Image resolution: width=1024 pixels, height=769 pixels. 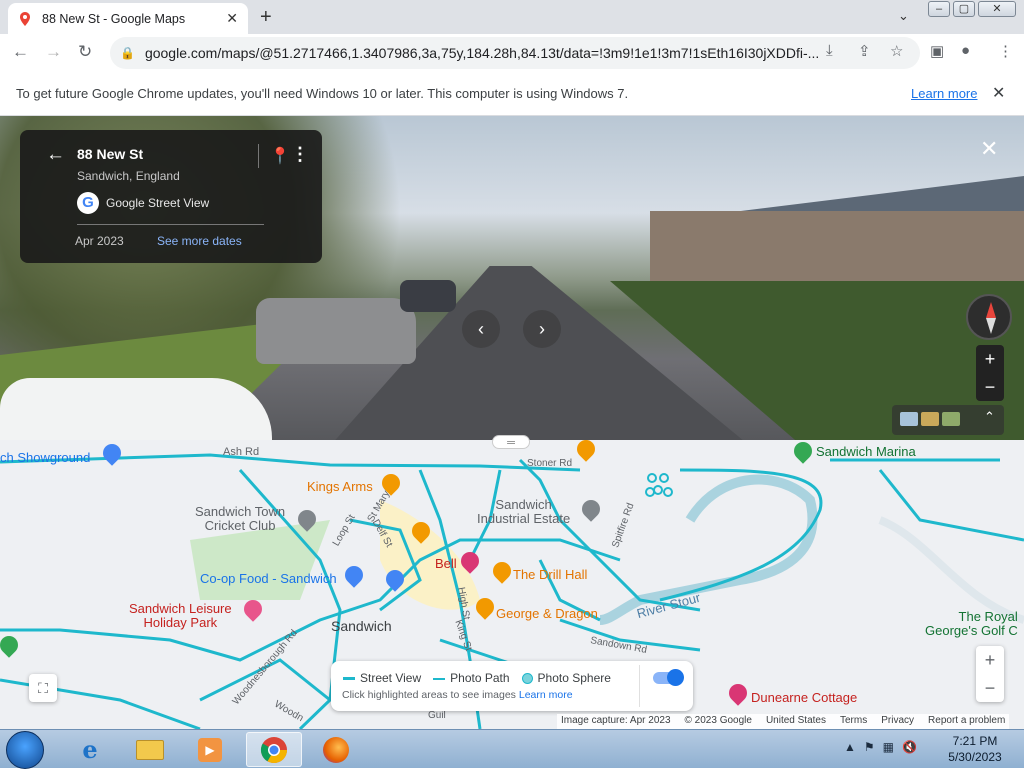 What do you see at coordinates (897, 721) in the screenshot?
I see `privacy-link: Privacy` at bounding box center [897, 721].